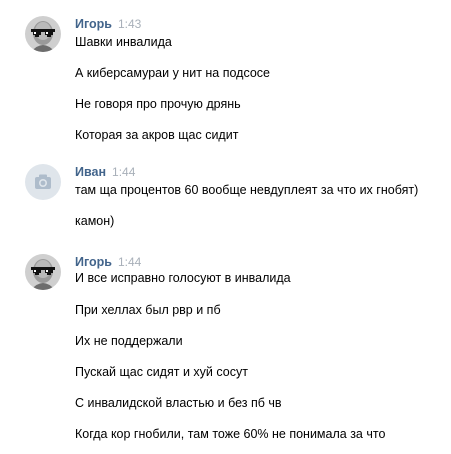 This screenshot has width=451, height=454. Describe the element at coordinates (183, 278) in the screenshot. I see `message-text: И все исправно голосуют в инвалида` at that location.